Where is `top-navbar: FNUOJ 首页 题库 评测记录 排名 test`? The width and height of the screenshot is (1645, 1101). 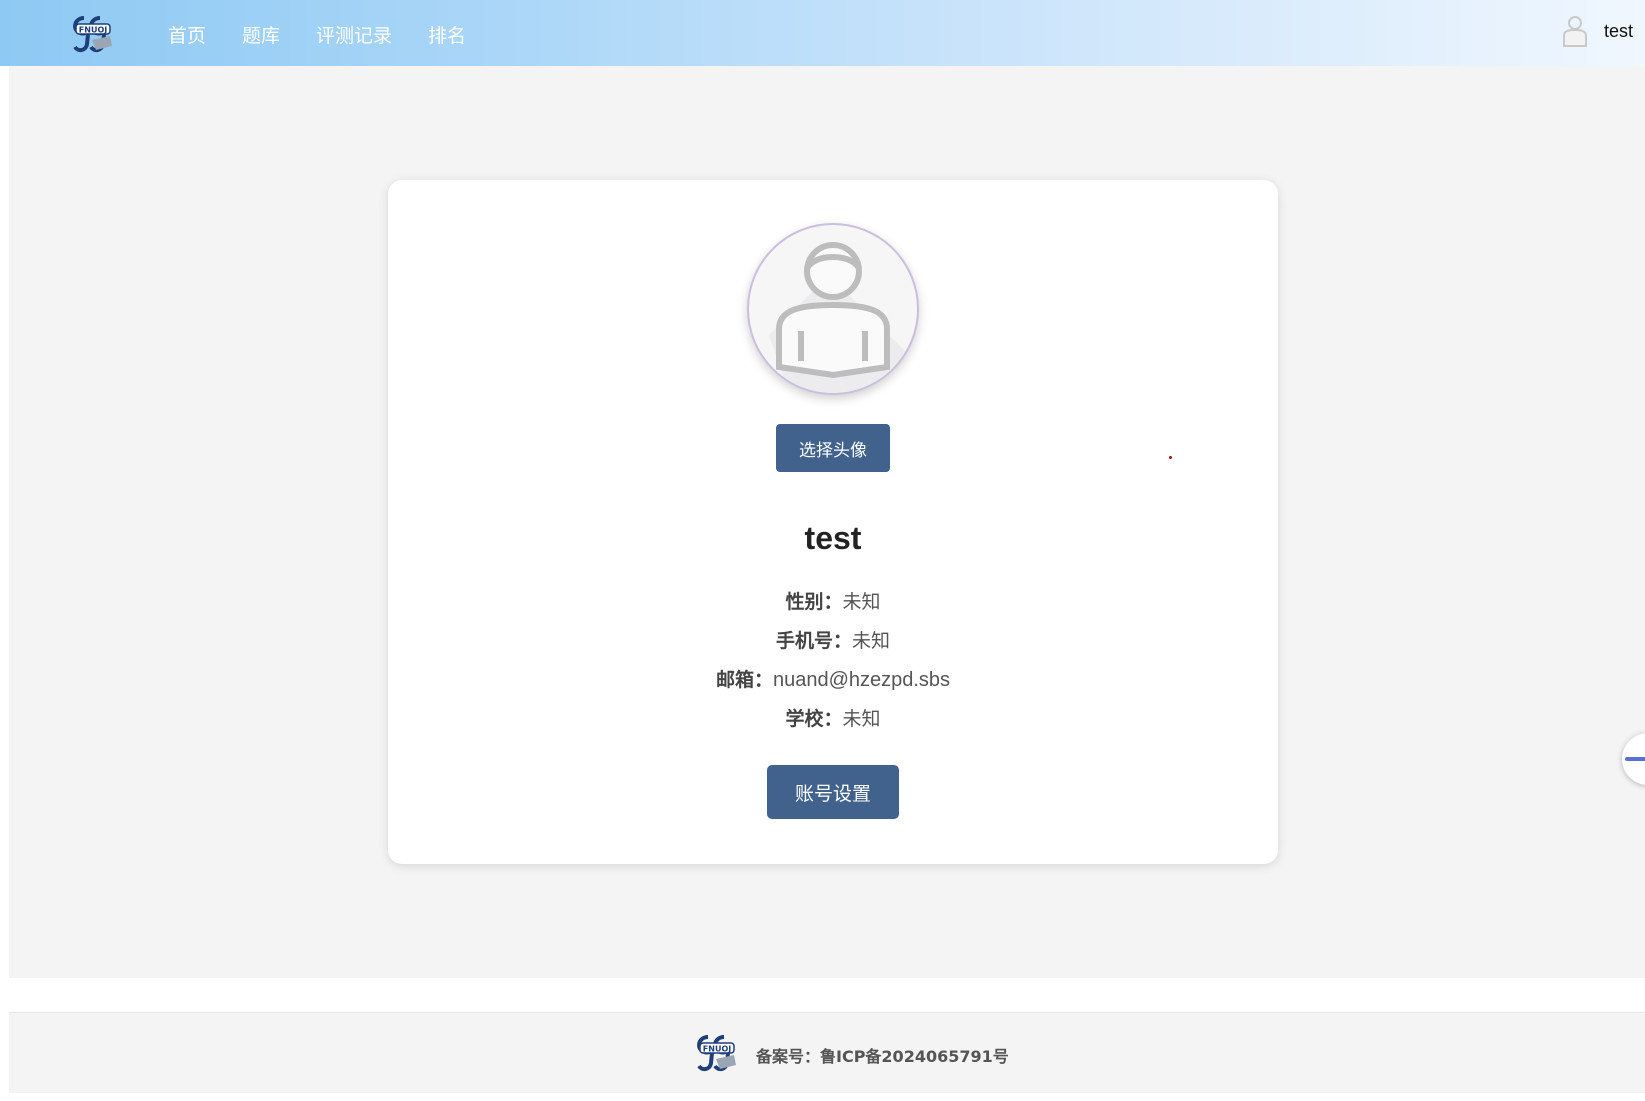 top-navbar: FNUOJ 首页 题库 评测记录 排名 test is located at coordinates (822, 33).